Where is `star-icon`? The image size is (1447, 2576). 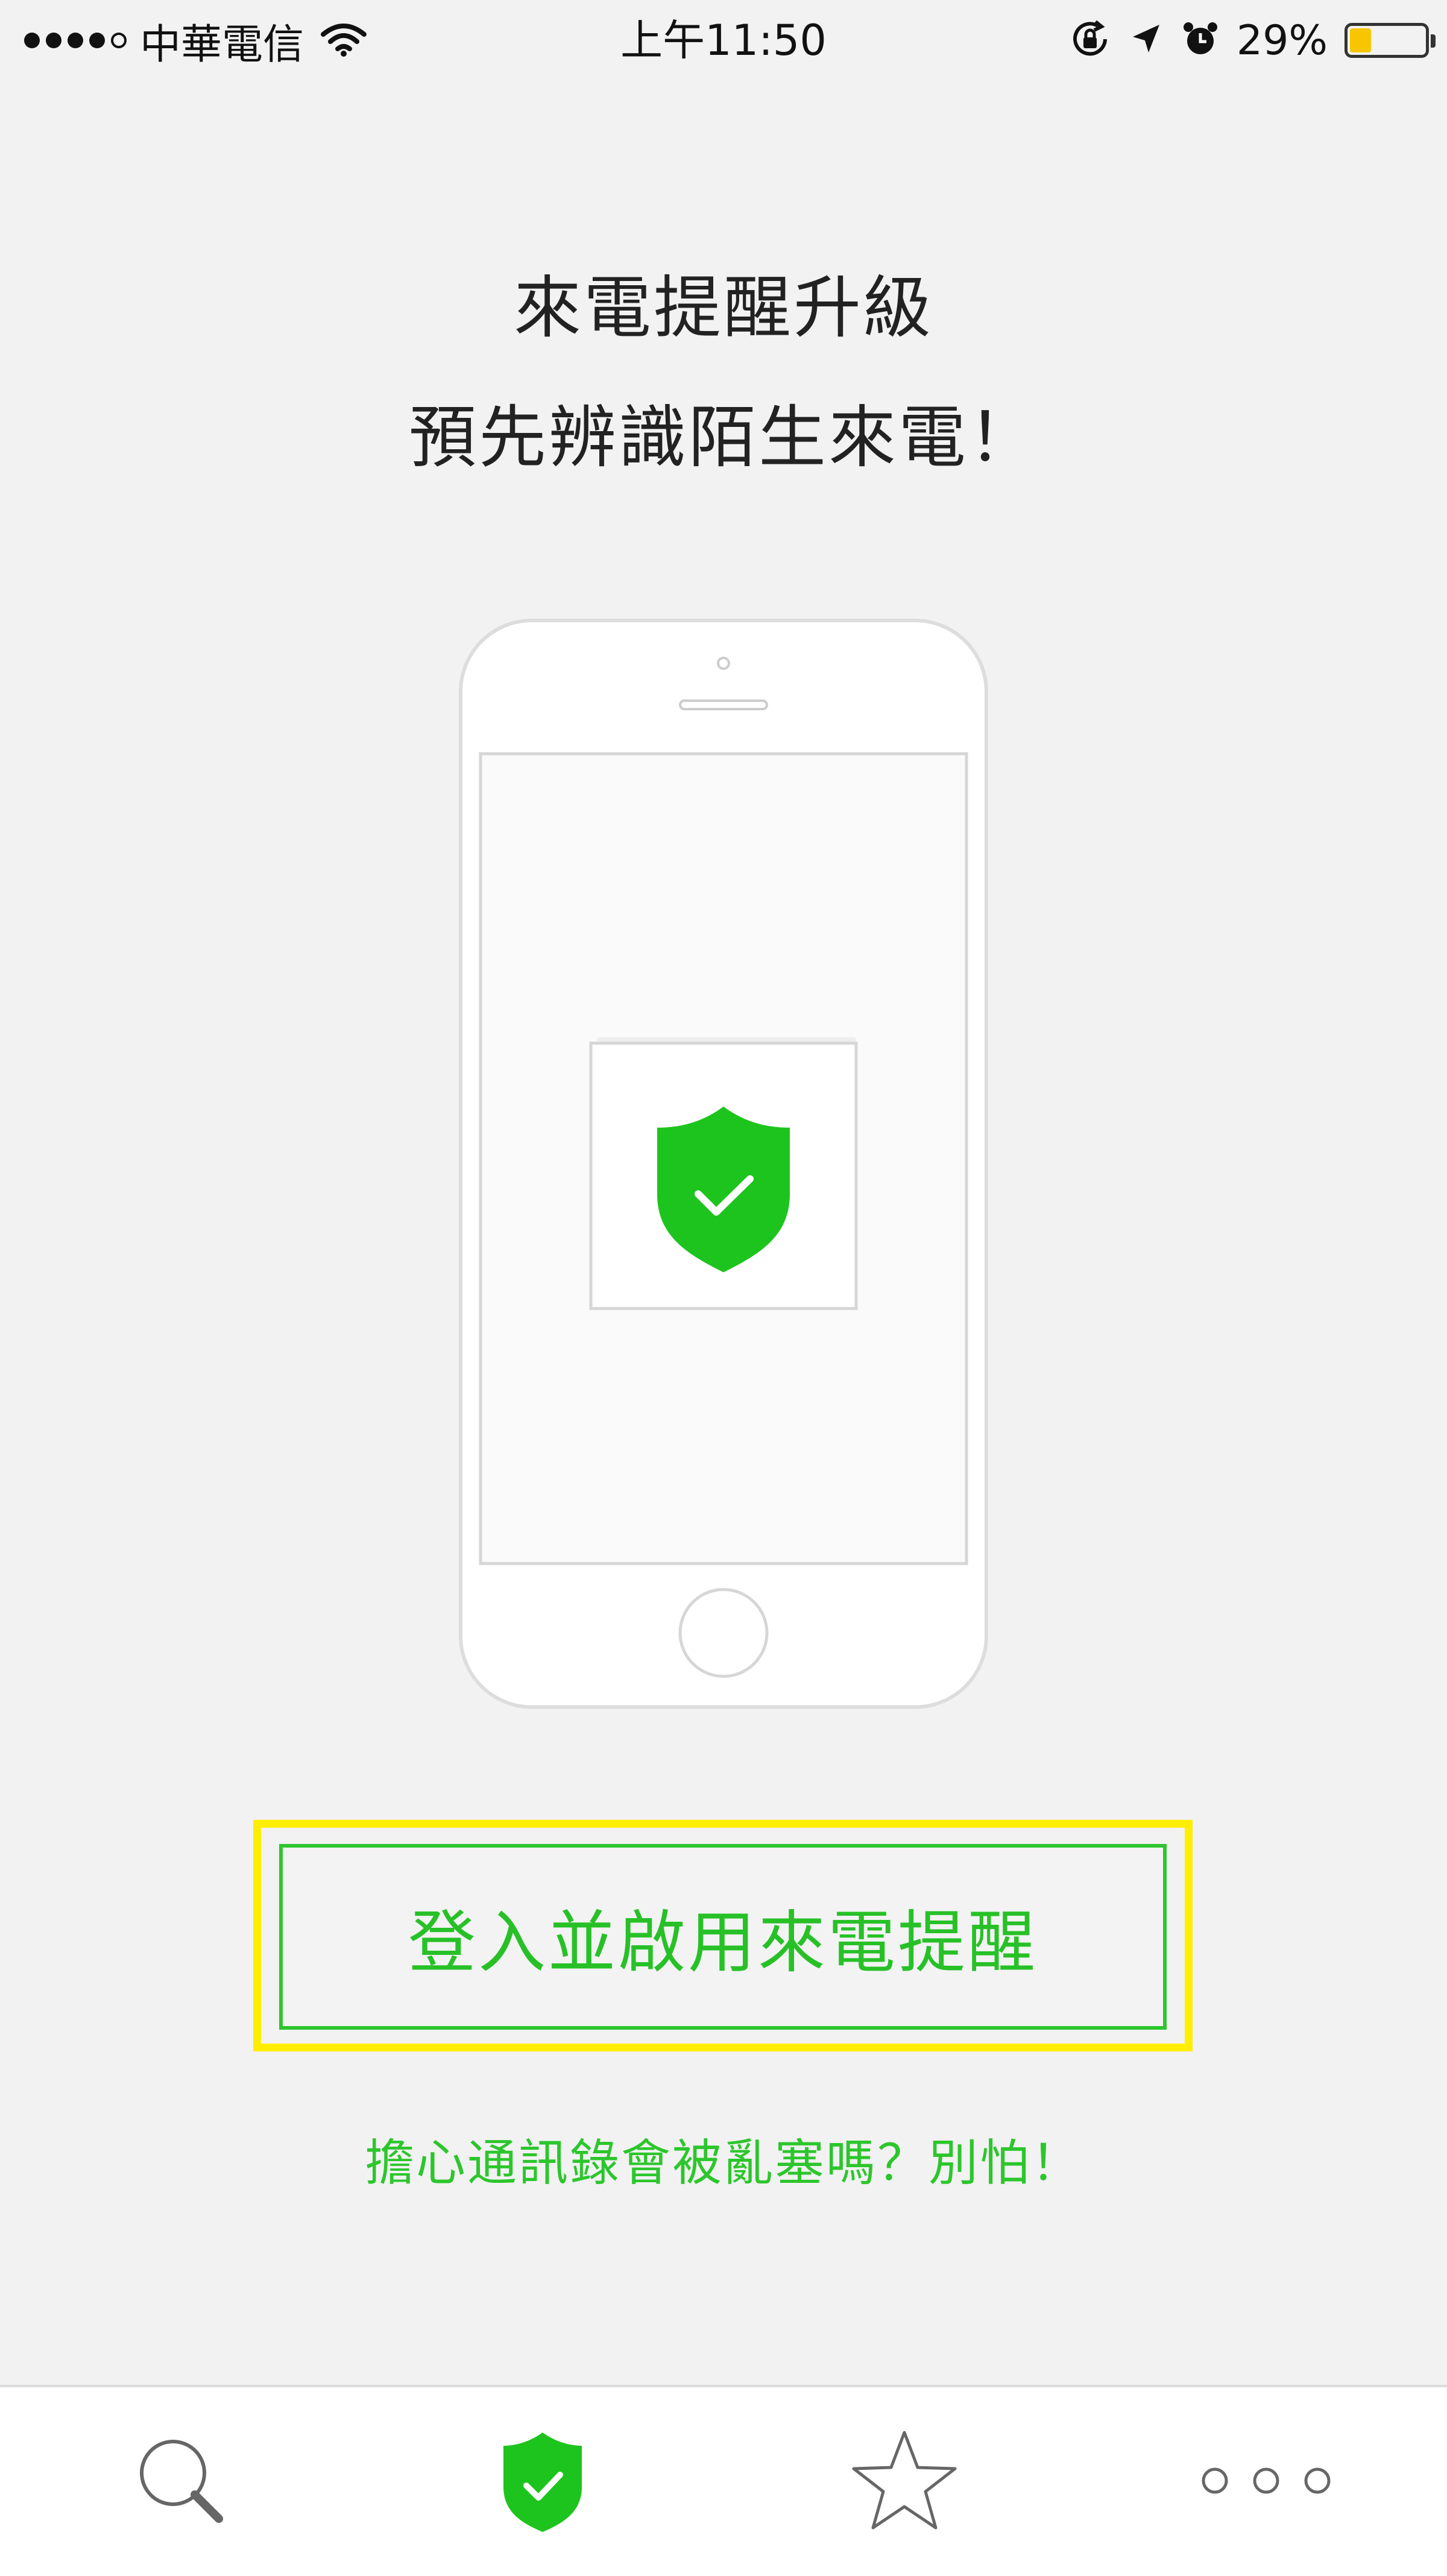 star-icon is located at coordinates (904, 2481).